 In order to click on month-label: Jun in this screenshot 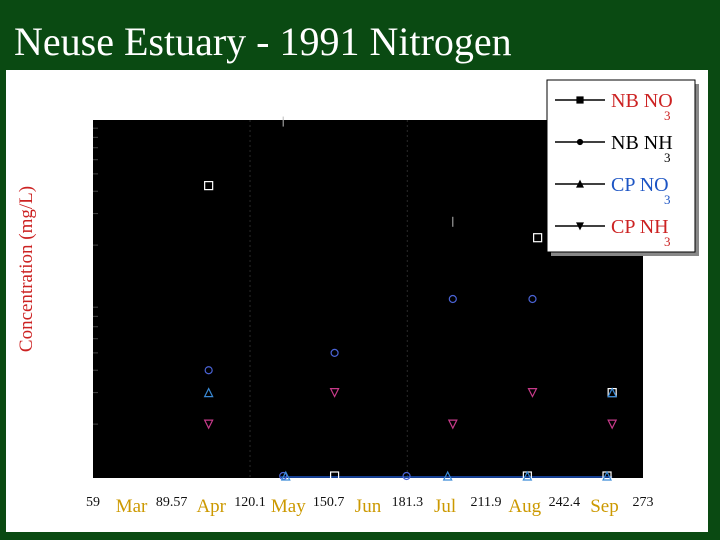, I will do `click(368, 506)`.